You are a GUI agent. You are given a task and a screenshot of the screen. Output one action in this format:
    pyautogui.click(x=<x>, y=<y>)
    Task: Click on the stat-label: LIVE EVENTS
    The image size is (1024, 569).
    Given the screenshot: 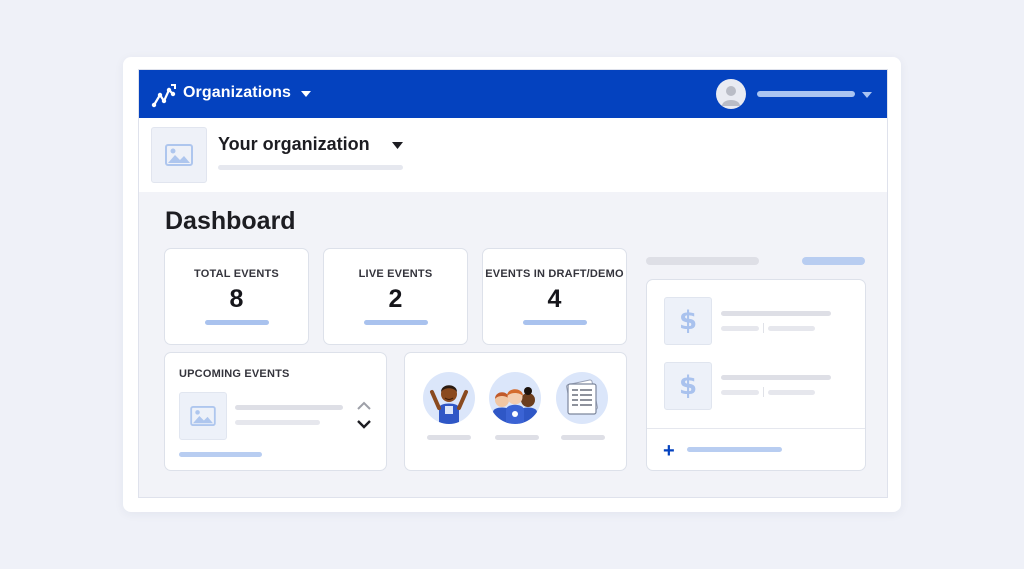 What is the action you would take?
    pyautogui.click(x=395, y=274)
    